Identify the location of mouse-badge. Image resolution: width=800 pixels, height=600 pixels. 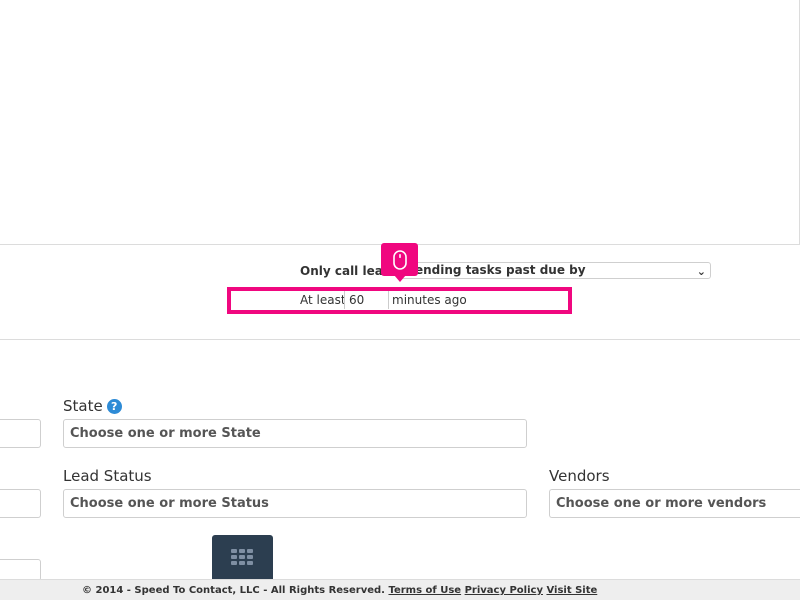
(399, 262).